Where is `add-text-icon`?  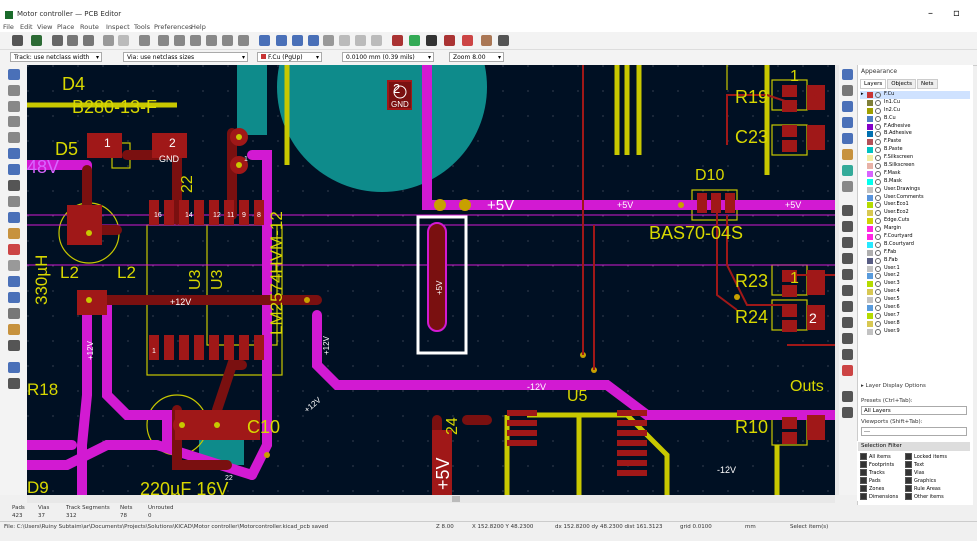
add-text-icon is located at coordinates (847, 306).